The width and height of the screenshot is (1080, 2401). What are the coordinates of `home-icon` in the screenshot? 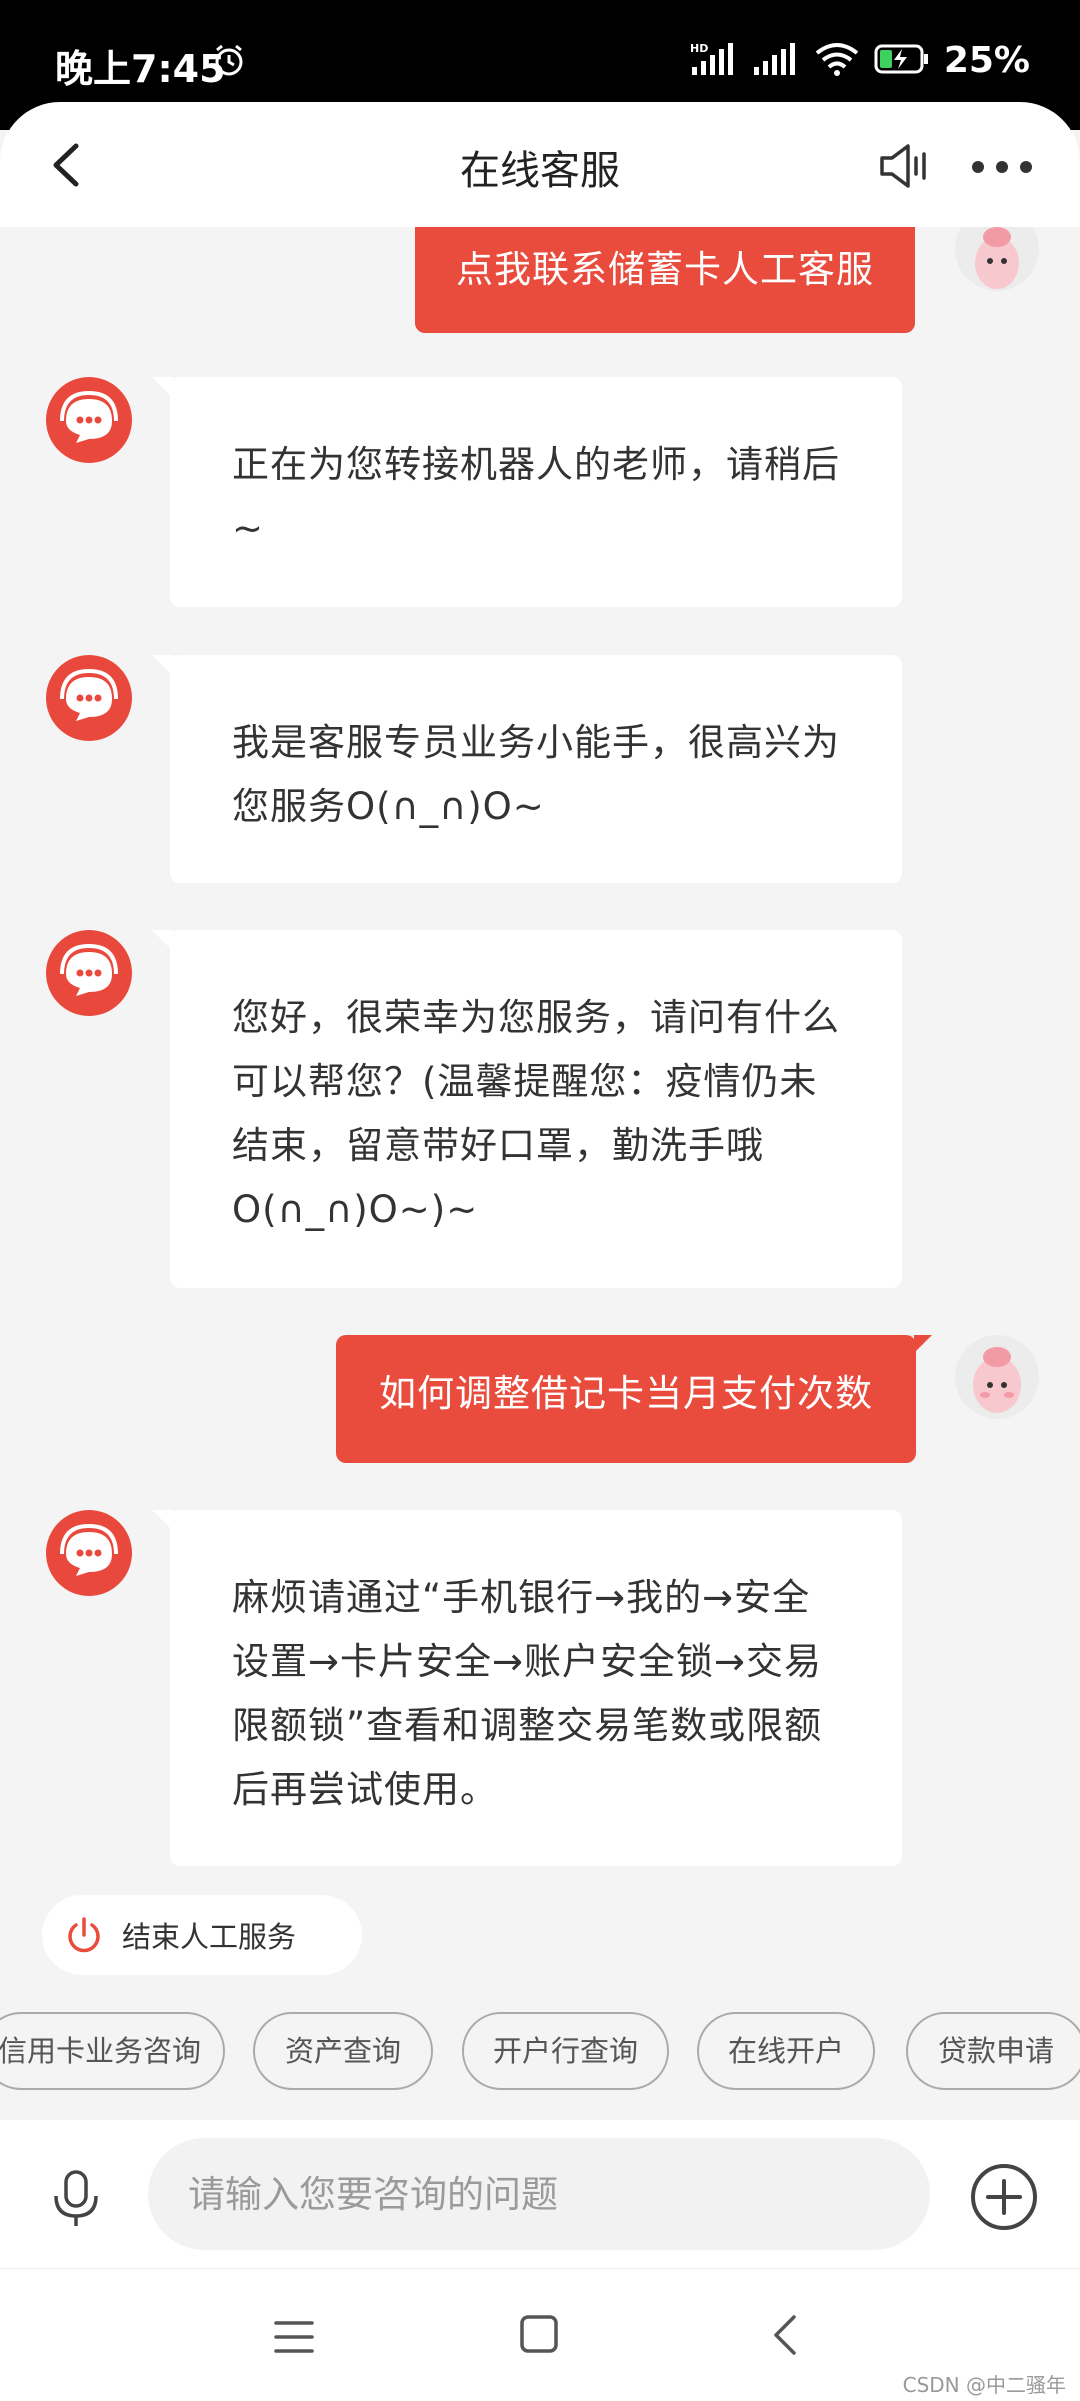 It's located at (539, 2334).